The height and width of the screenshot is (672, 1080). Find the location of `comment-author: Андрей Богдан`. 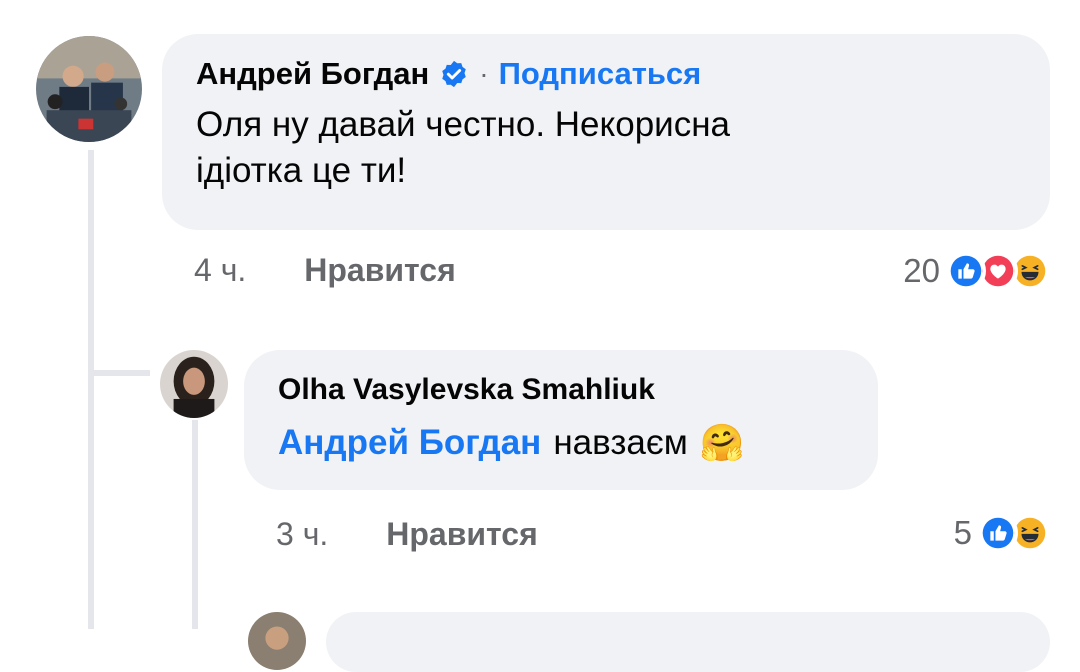

comment-author: Андрей Богдан is located at coordinates (312, 74).